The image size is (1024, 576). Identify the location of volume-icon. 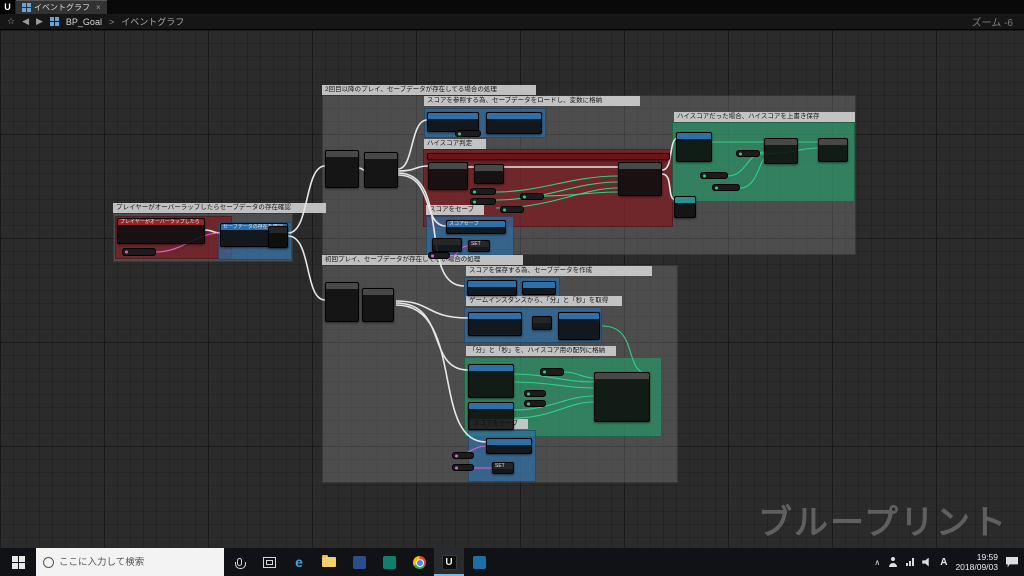
(925, 562).